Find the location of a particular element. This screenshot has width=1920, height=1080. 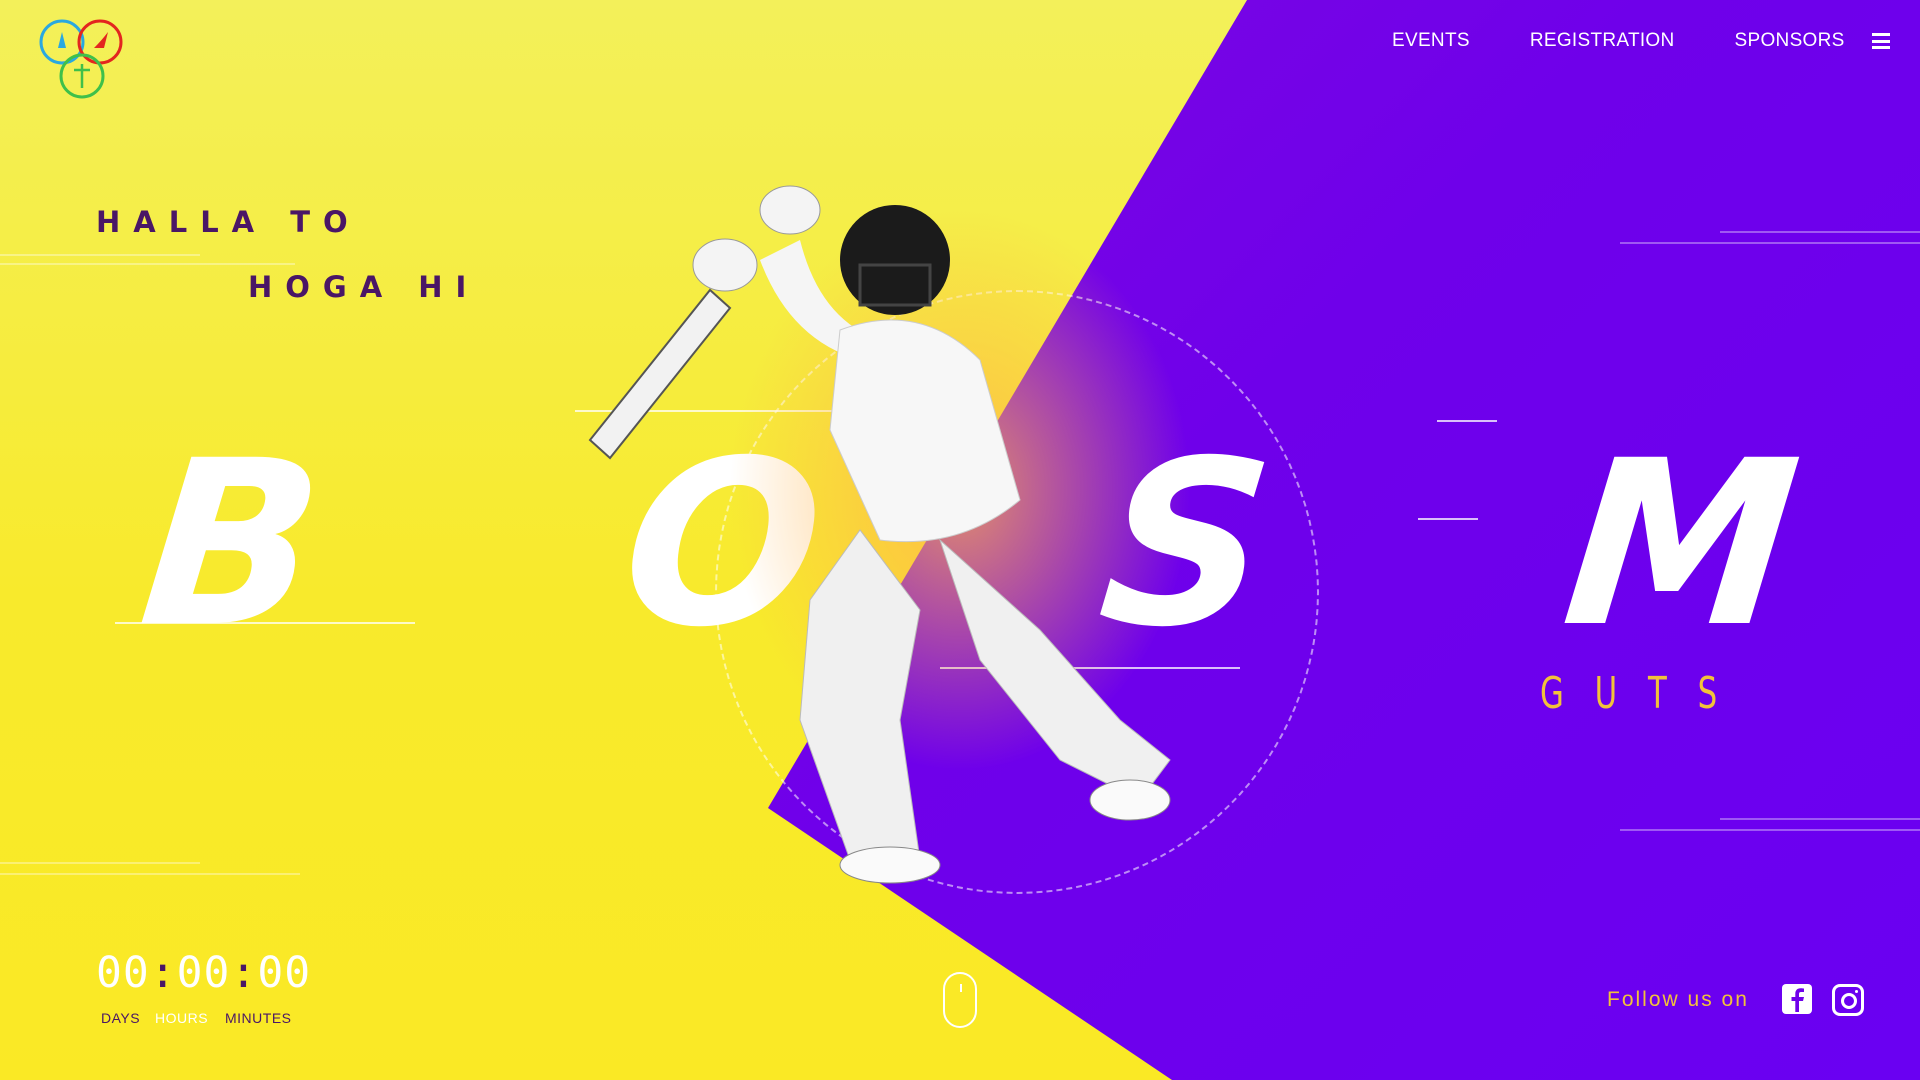

countdown-days-label: DAYS is located at coordinates (121, 1018).